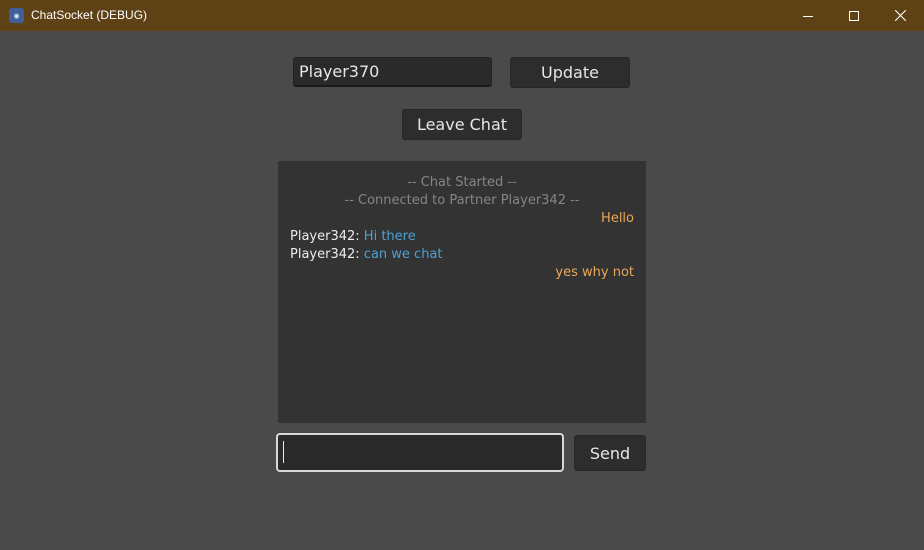 Image resolution: width=924 pixels, height=550 pixels. What do you see at coordinates (403, 254) in the screenshot?
I see `message-text: can we chat` at bounding box center [403, 254].